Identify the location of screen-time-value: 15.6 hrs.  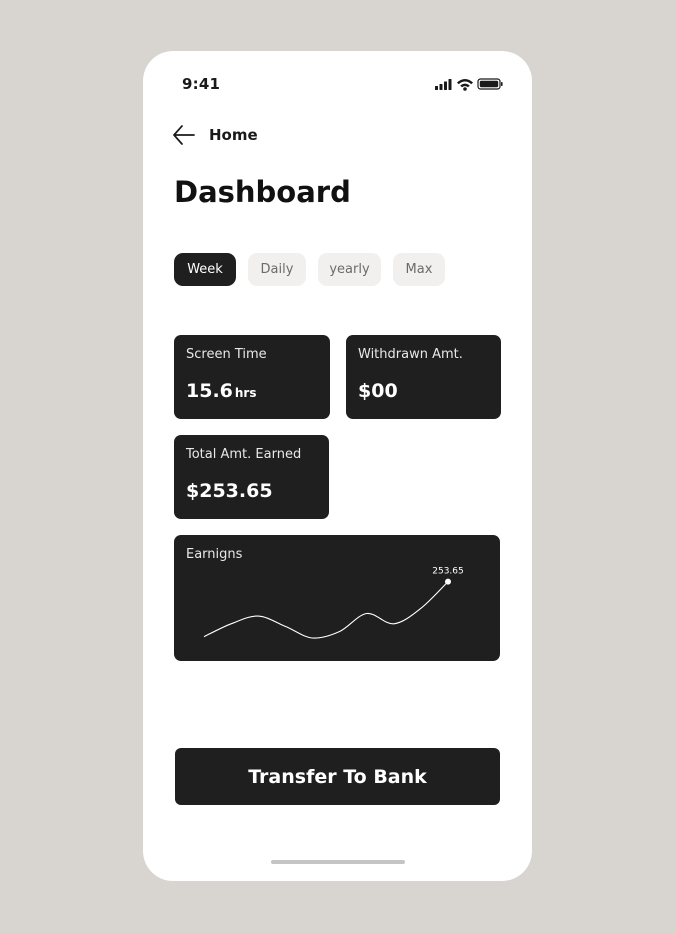
(221, 391).